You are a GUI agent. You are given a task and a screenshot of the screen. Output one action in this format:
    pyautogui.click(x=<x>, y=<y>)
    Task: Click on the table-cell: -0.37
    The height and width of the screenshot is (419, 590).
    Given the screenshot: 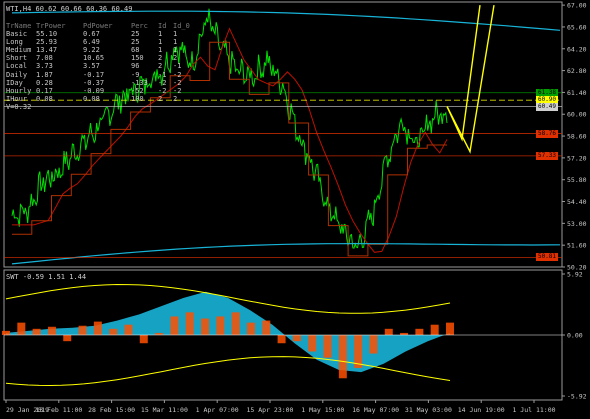 What is the action you would take?
    pyautogui.click(x=94, y=82)
    